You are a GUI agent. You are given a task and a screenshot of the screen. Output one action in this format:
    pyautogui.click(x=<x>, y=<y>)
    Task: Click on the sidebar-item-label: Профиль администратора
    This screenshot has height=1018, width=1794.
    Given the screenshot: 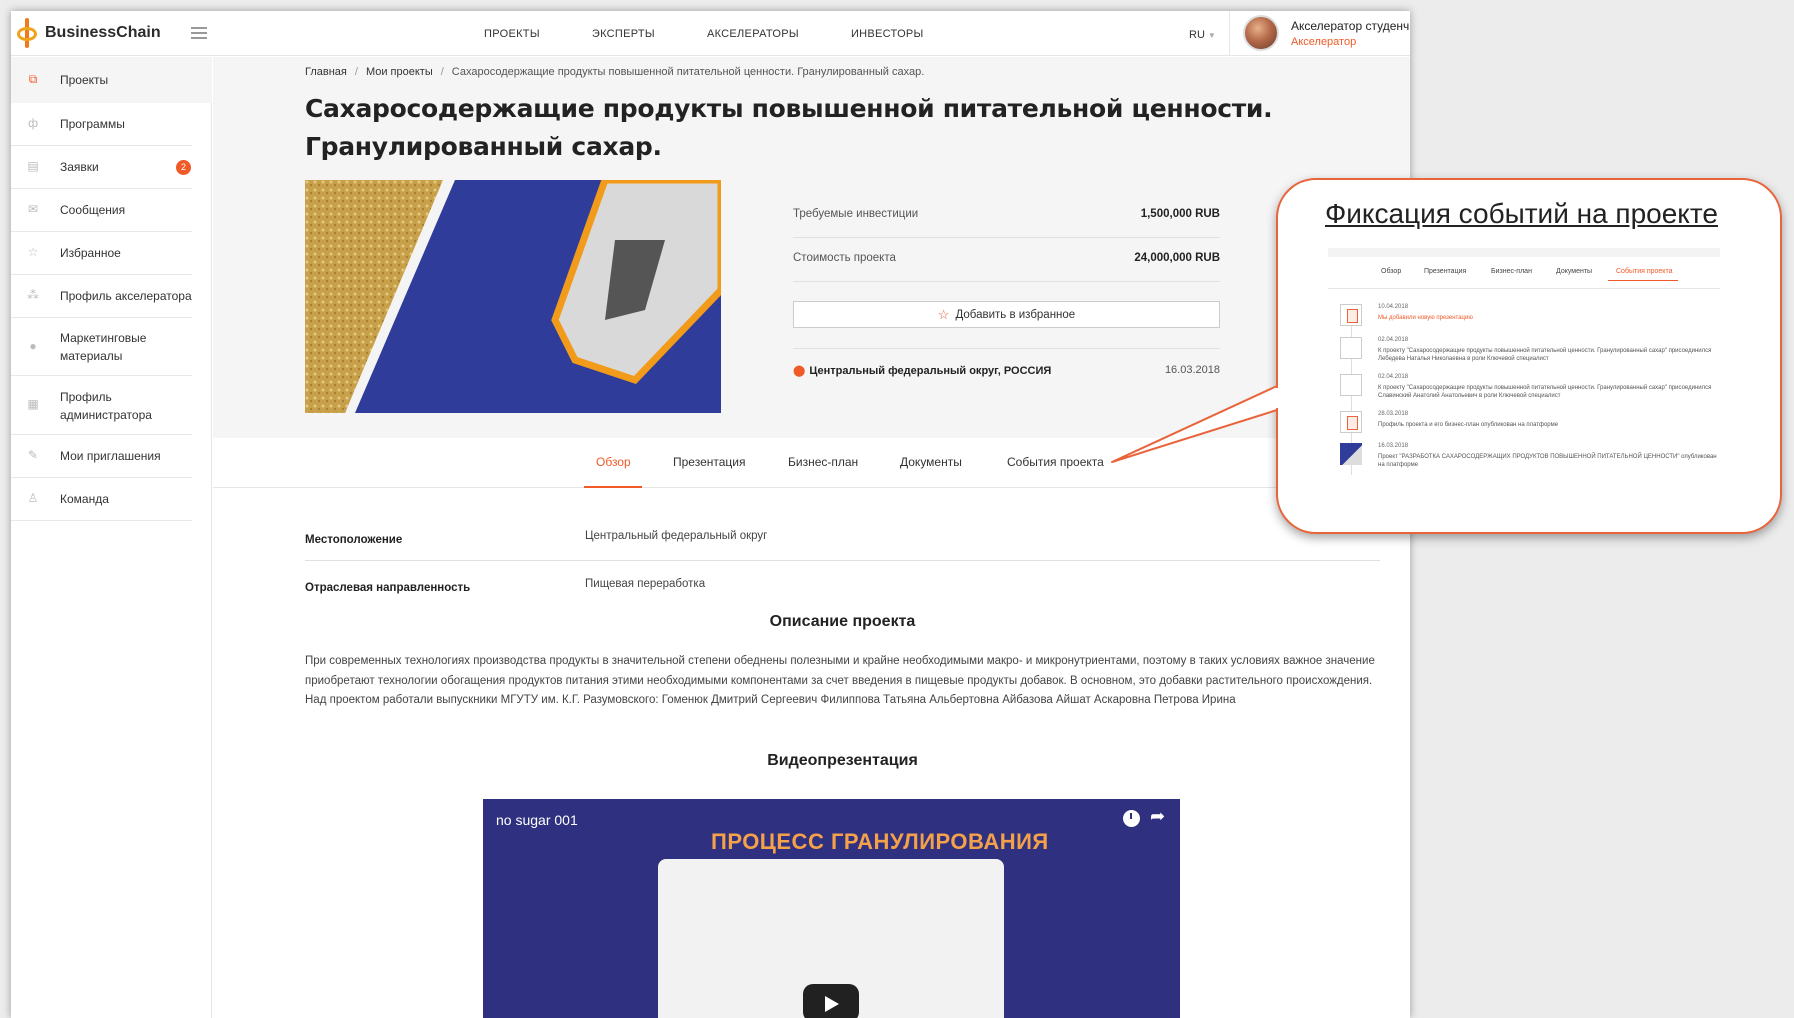 What is the action you would take?
    pyautogui.click(x=106, y=406)
    